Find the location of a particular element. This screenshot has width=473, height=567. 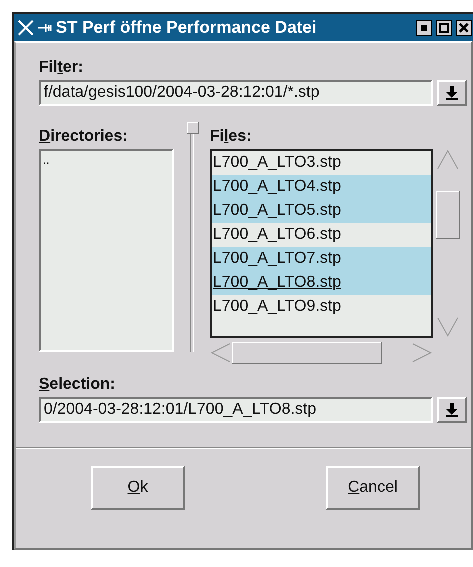

directory-item: .. is located at coordinates (106, 160).